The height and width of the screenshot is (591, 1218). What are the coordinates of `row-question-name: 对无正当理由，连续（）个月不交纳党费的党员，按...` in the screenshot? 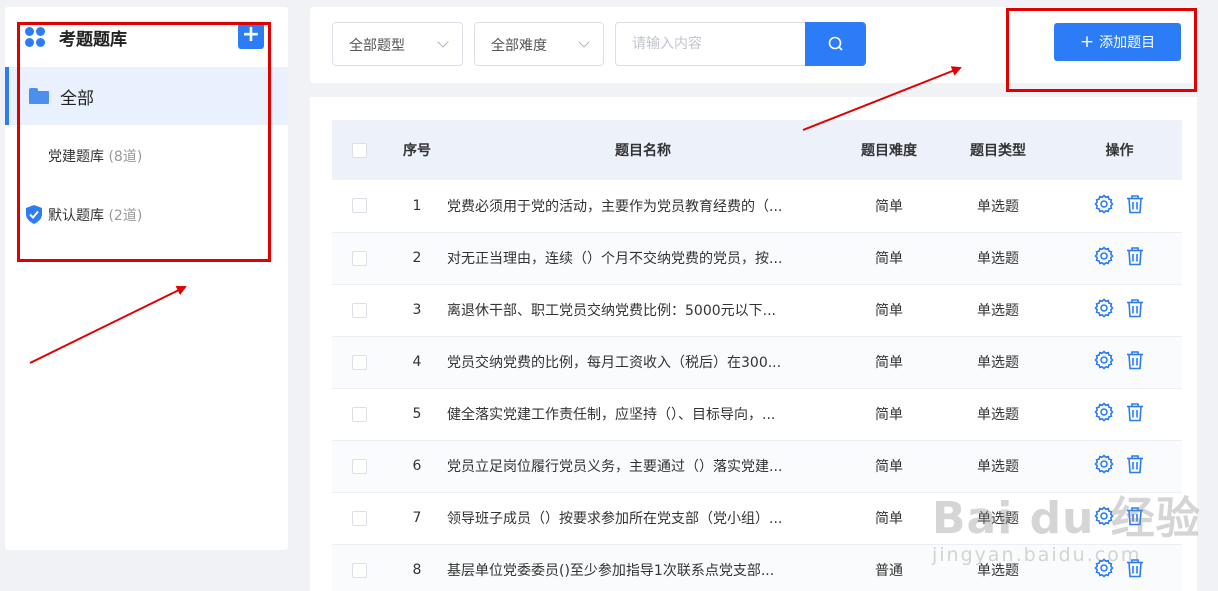 It's located at (643, 258).